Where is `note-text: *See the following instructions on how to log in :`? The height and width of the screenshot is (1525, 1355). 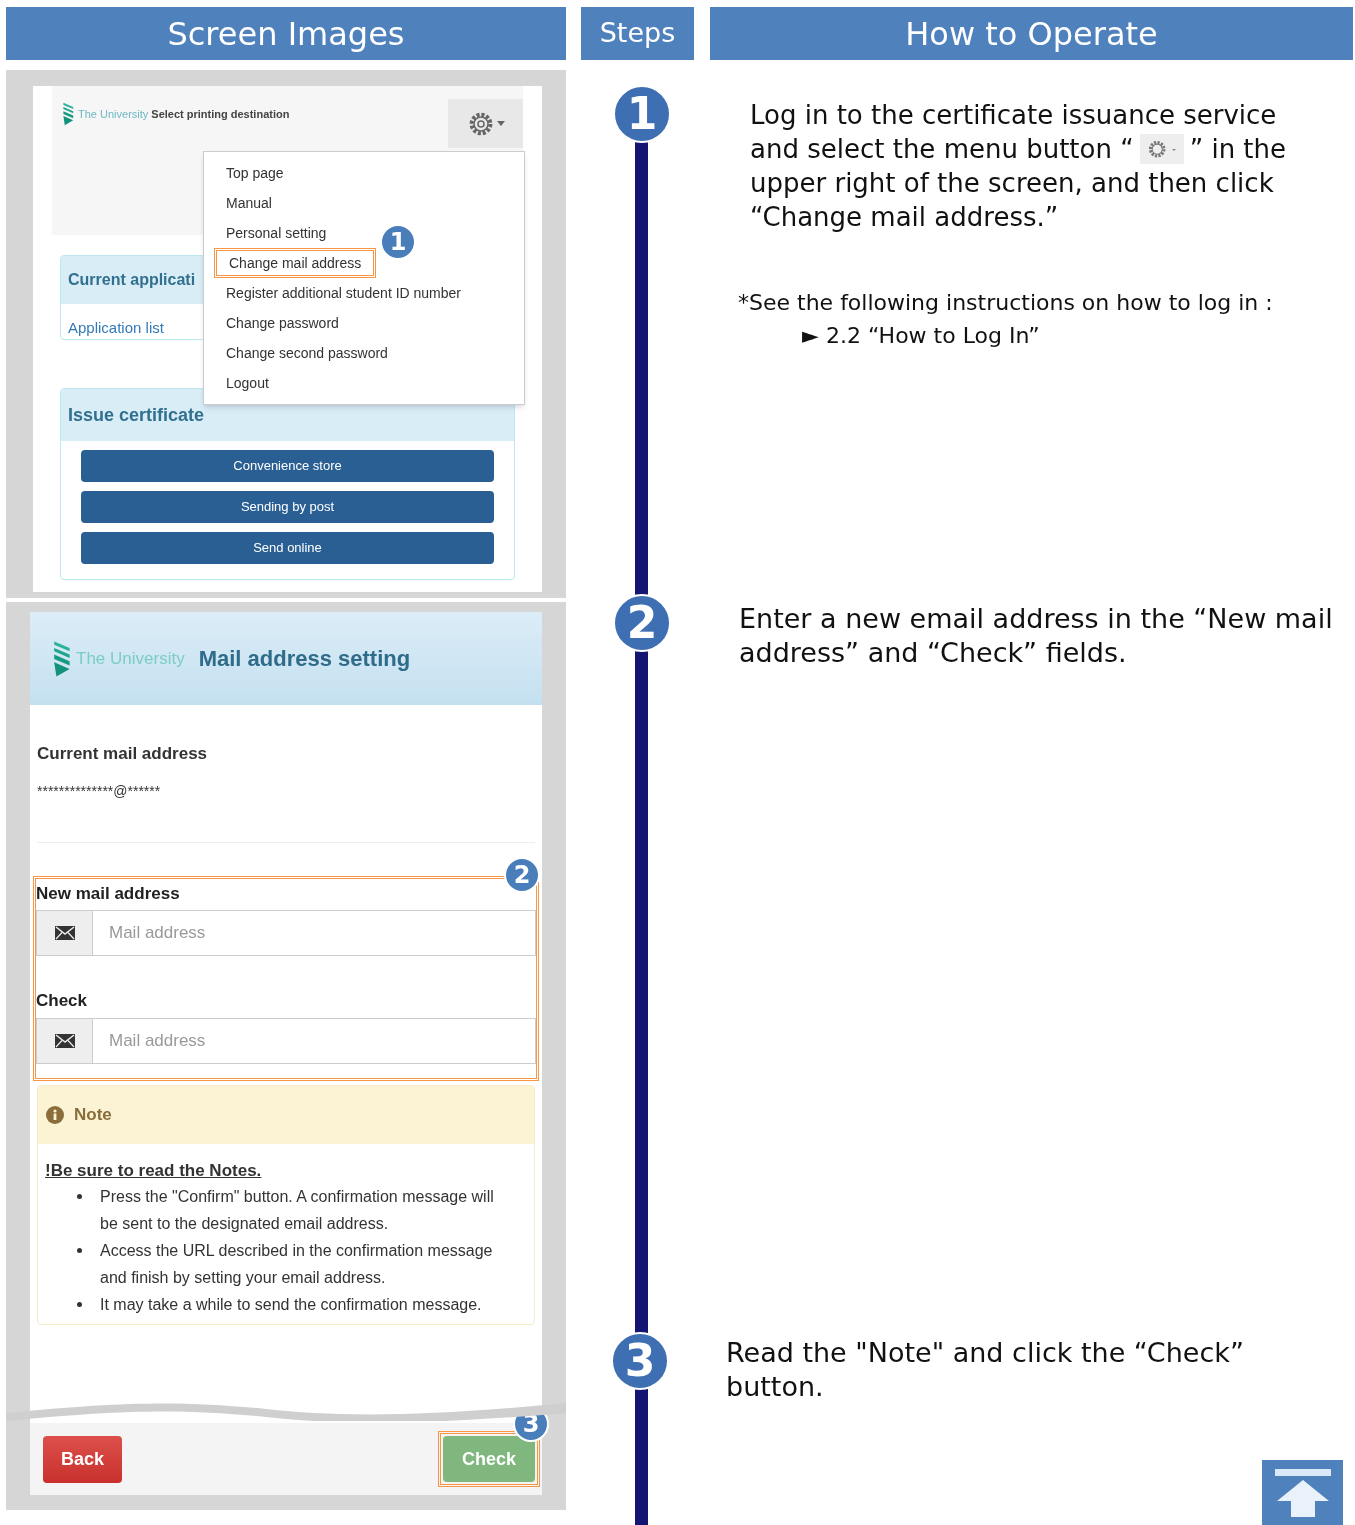 note-text: *See the following instructions on how to log in : is located at coordinates (1005, 303).